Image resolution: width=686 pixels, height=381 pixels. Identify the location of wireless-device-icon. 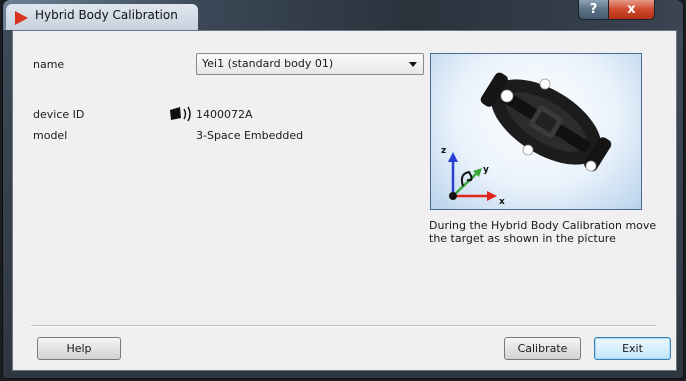
(180, 114).